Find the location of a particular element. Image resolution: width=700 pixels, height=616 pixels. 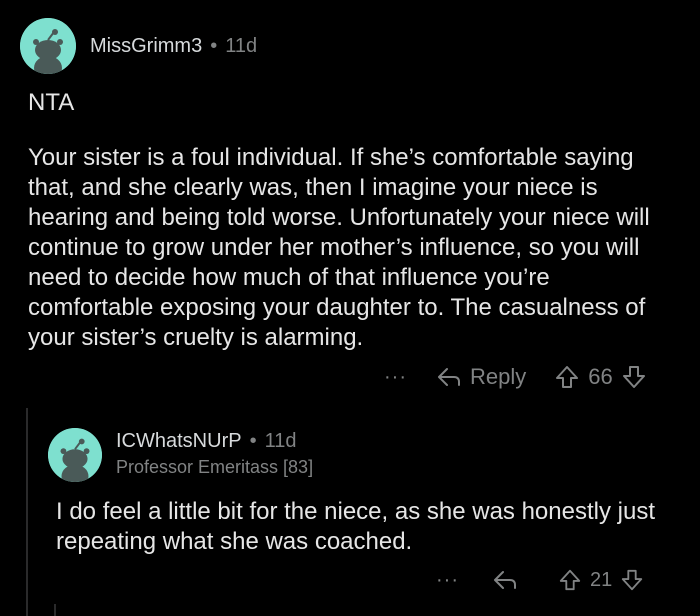

username: ICWhatsNUrP is located at coordinates (179, 441).